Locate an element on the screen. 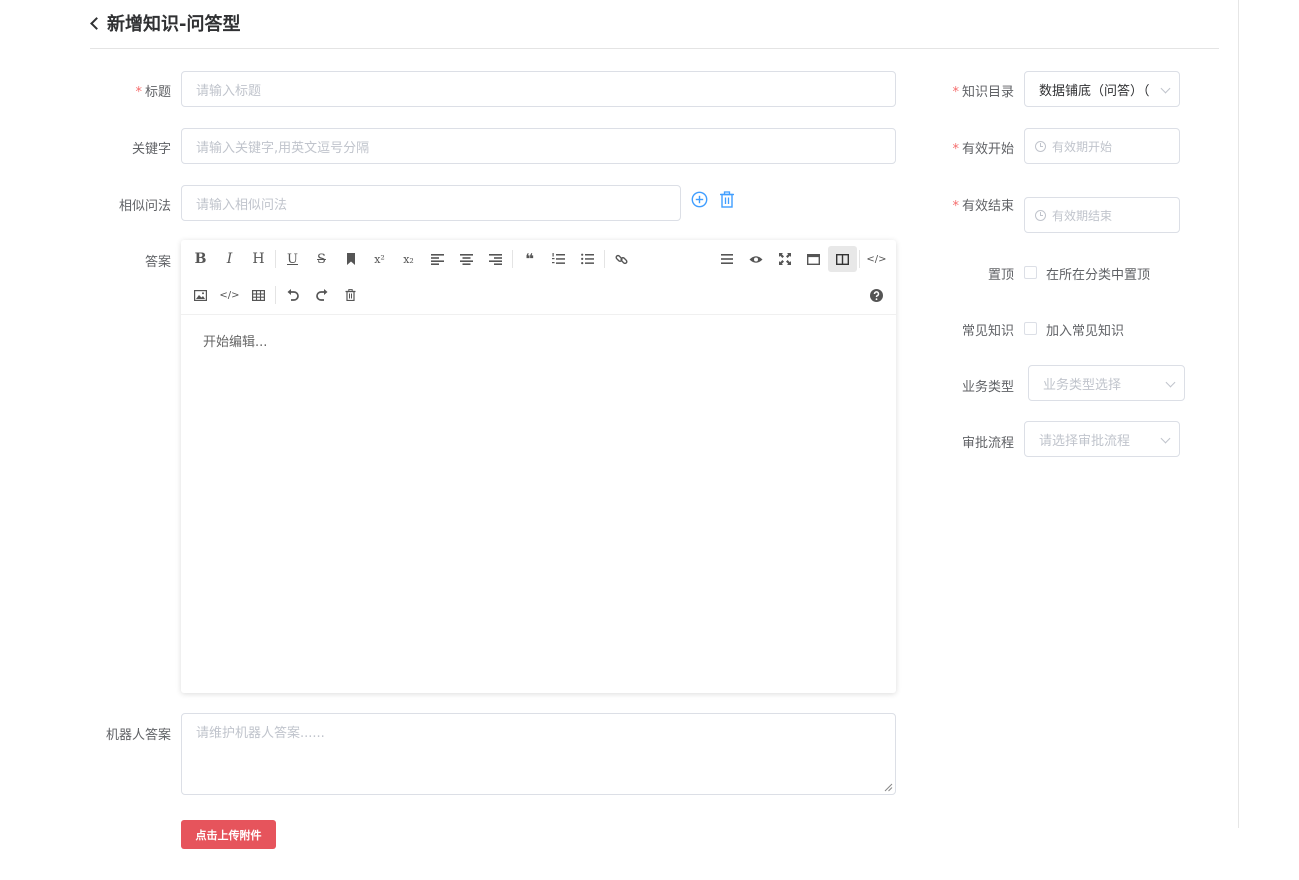 Image resolution: width=1299 pixels, height=880 pixels. window-button is located at coordinates (813, 259).